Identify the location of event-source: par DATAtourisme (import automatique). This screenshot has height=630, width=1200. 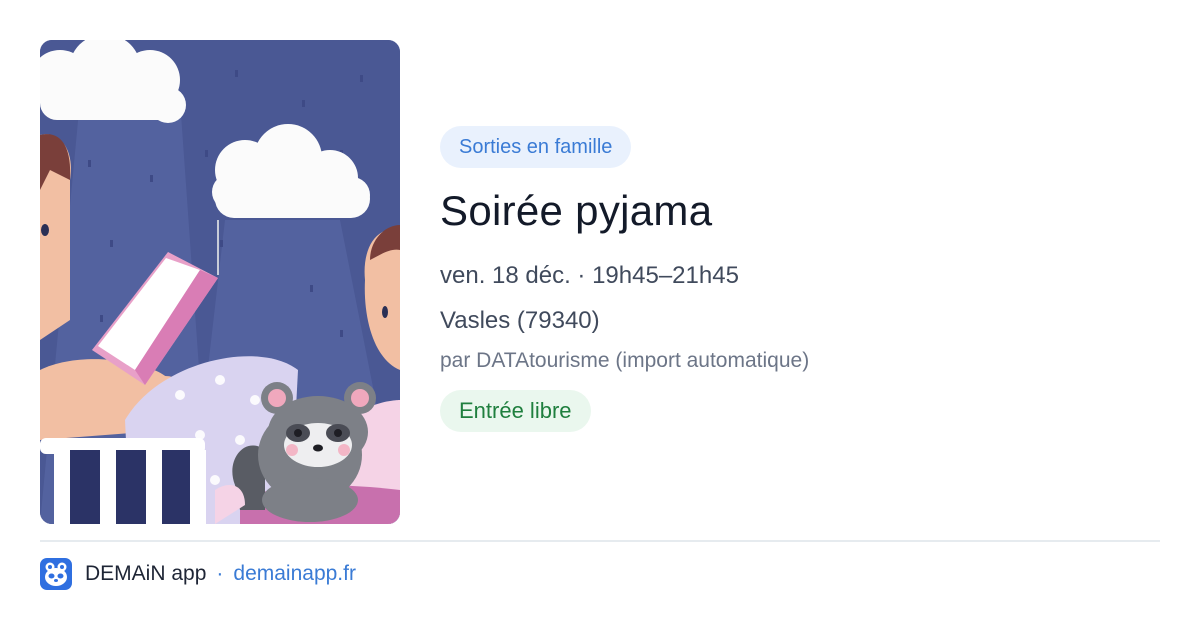
(625, 360).